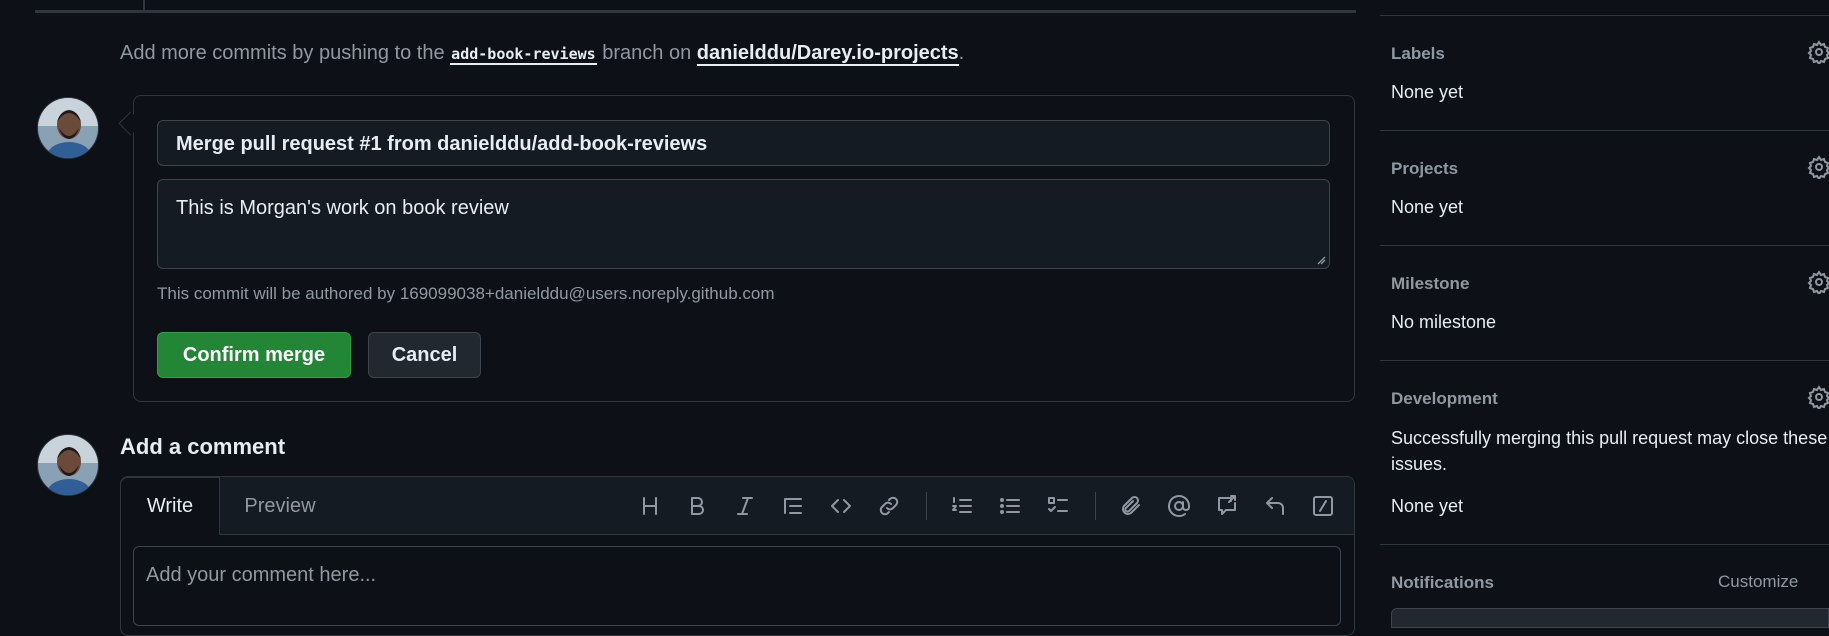 The image size is (1829, 636). I want to click on projects-value: None yet, so click(1427, 207).